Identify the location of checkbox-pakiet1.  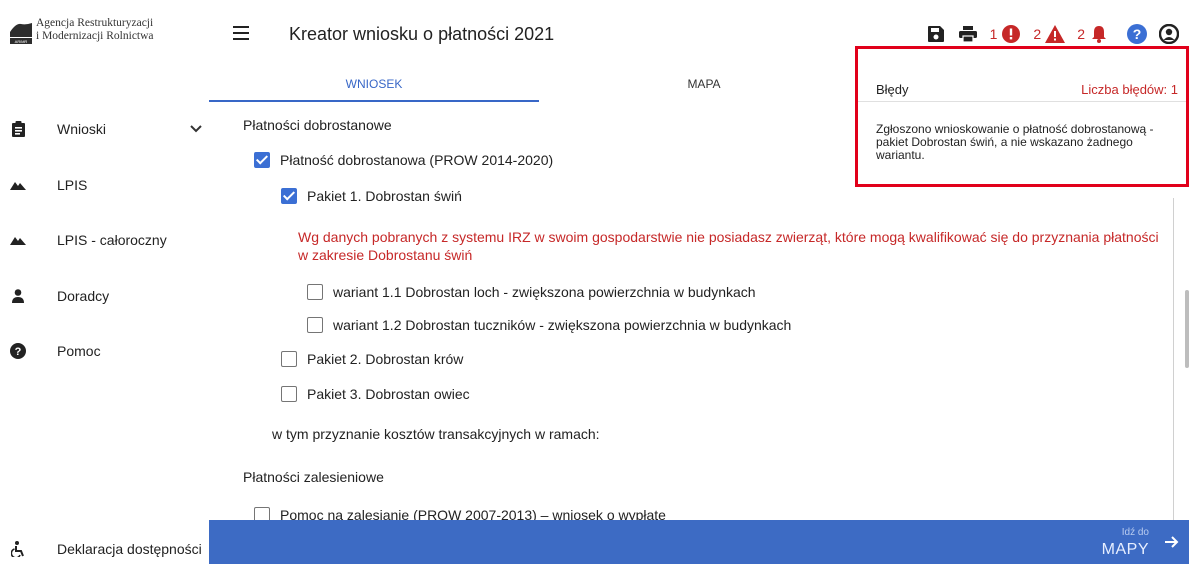
(289, 196).